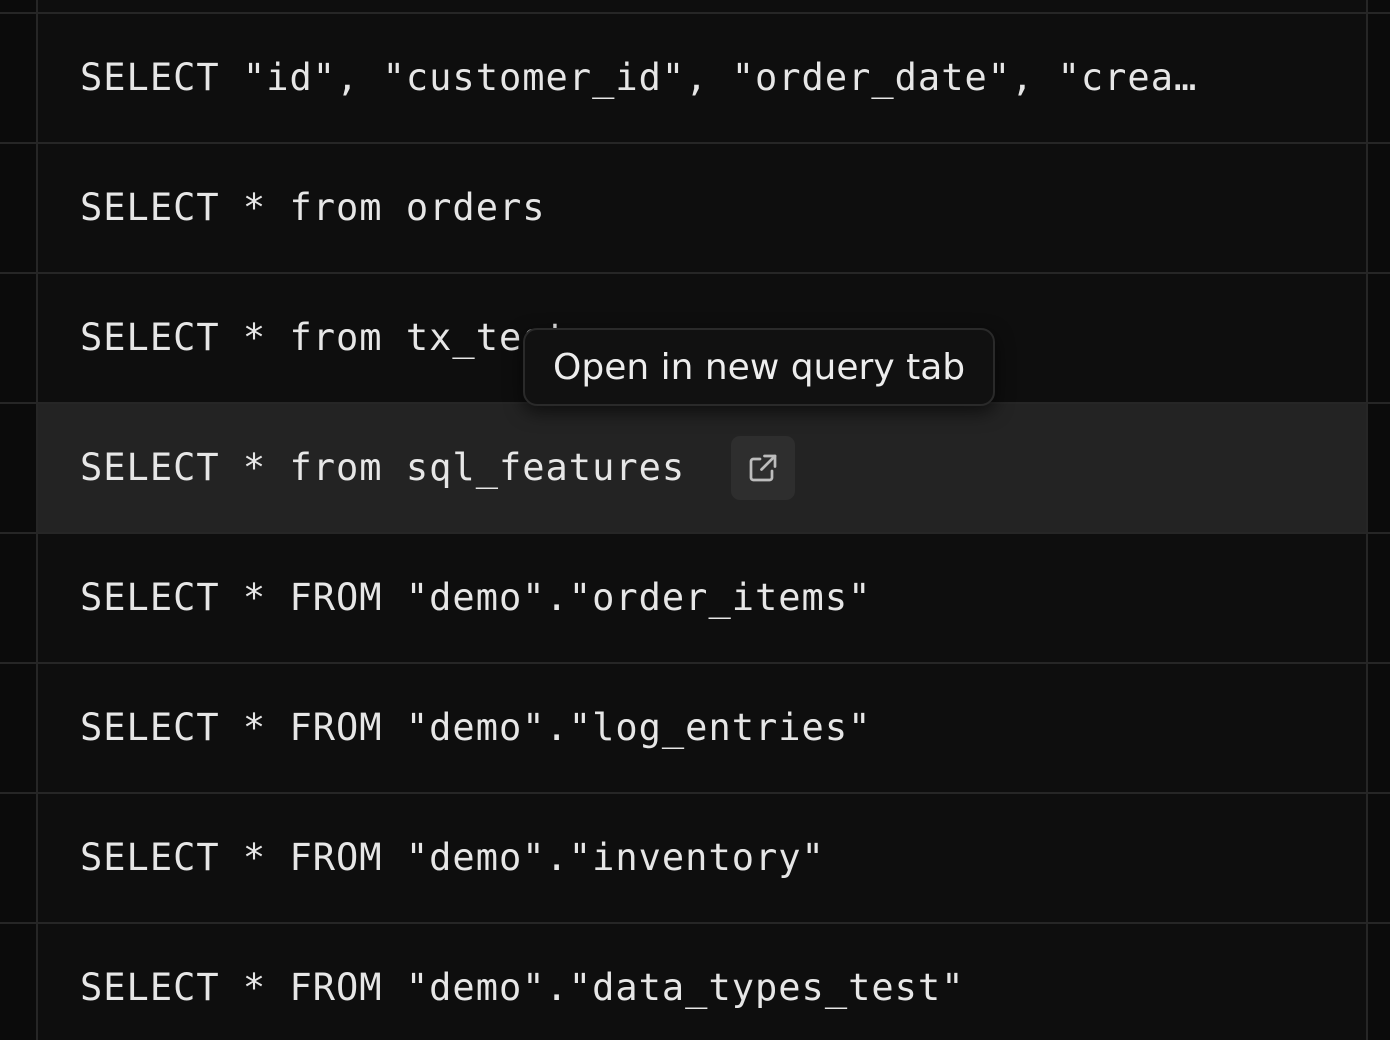 Image resolution: width=1390 pixels, height=1040 pixels. I want to click on open-in-new-tab-button, so click(763, 468).